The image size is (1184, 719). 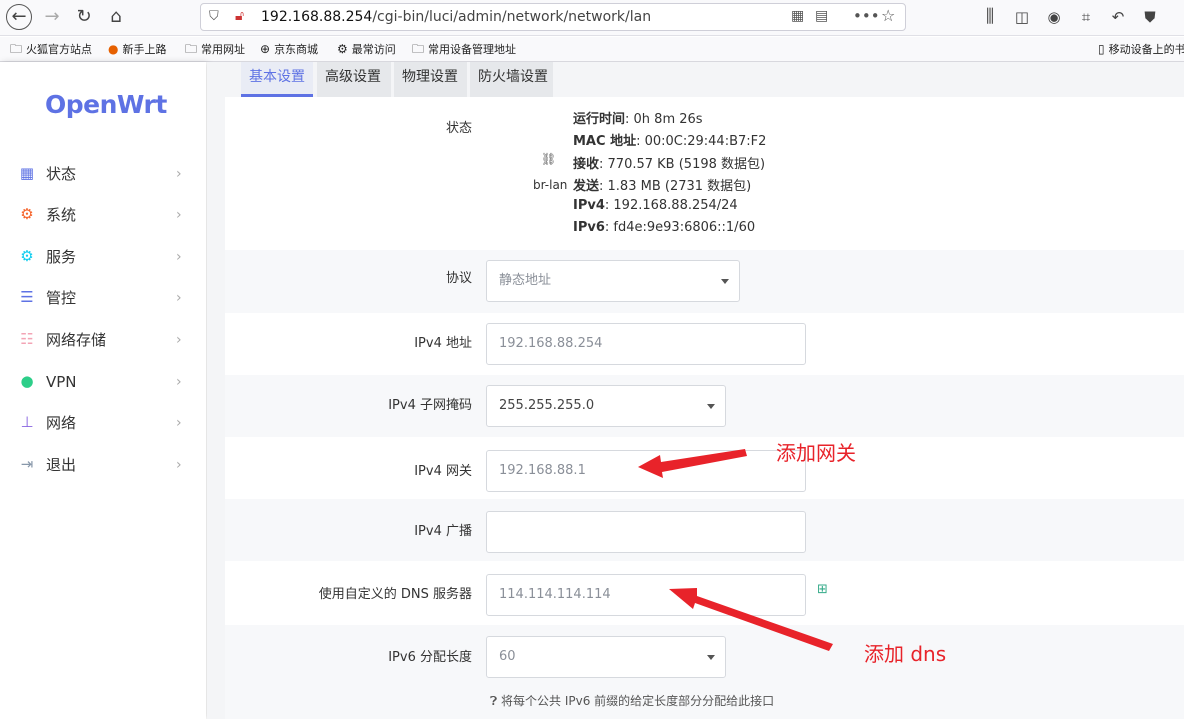 I want to click on arrow-gateway, so click(x=692, y=463).